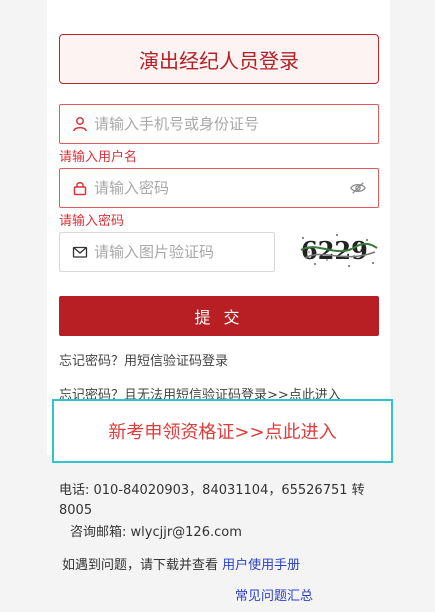 This screenshot has height=612, width=435. Describe the element at coordinates (80, 252) in the screenshot. I see `mail-icon` at that location.